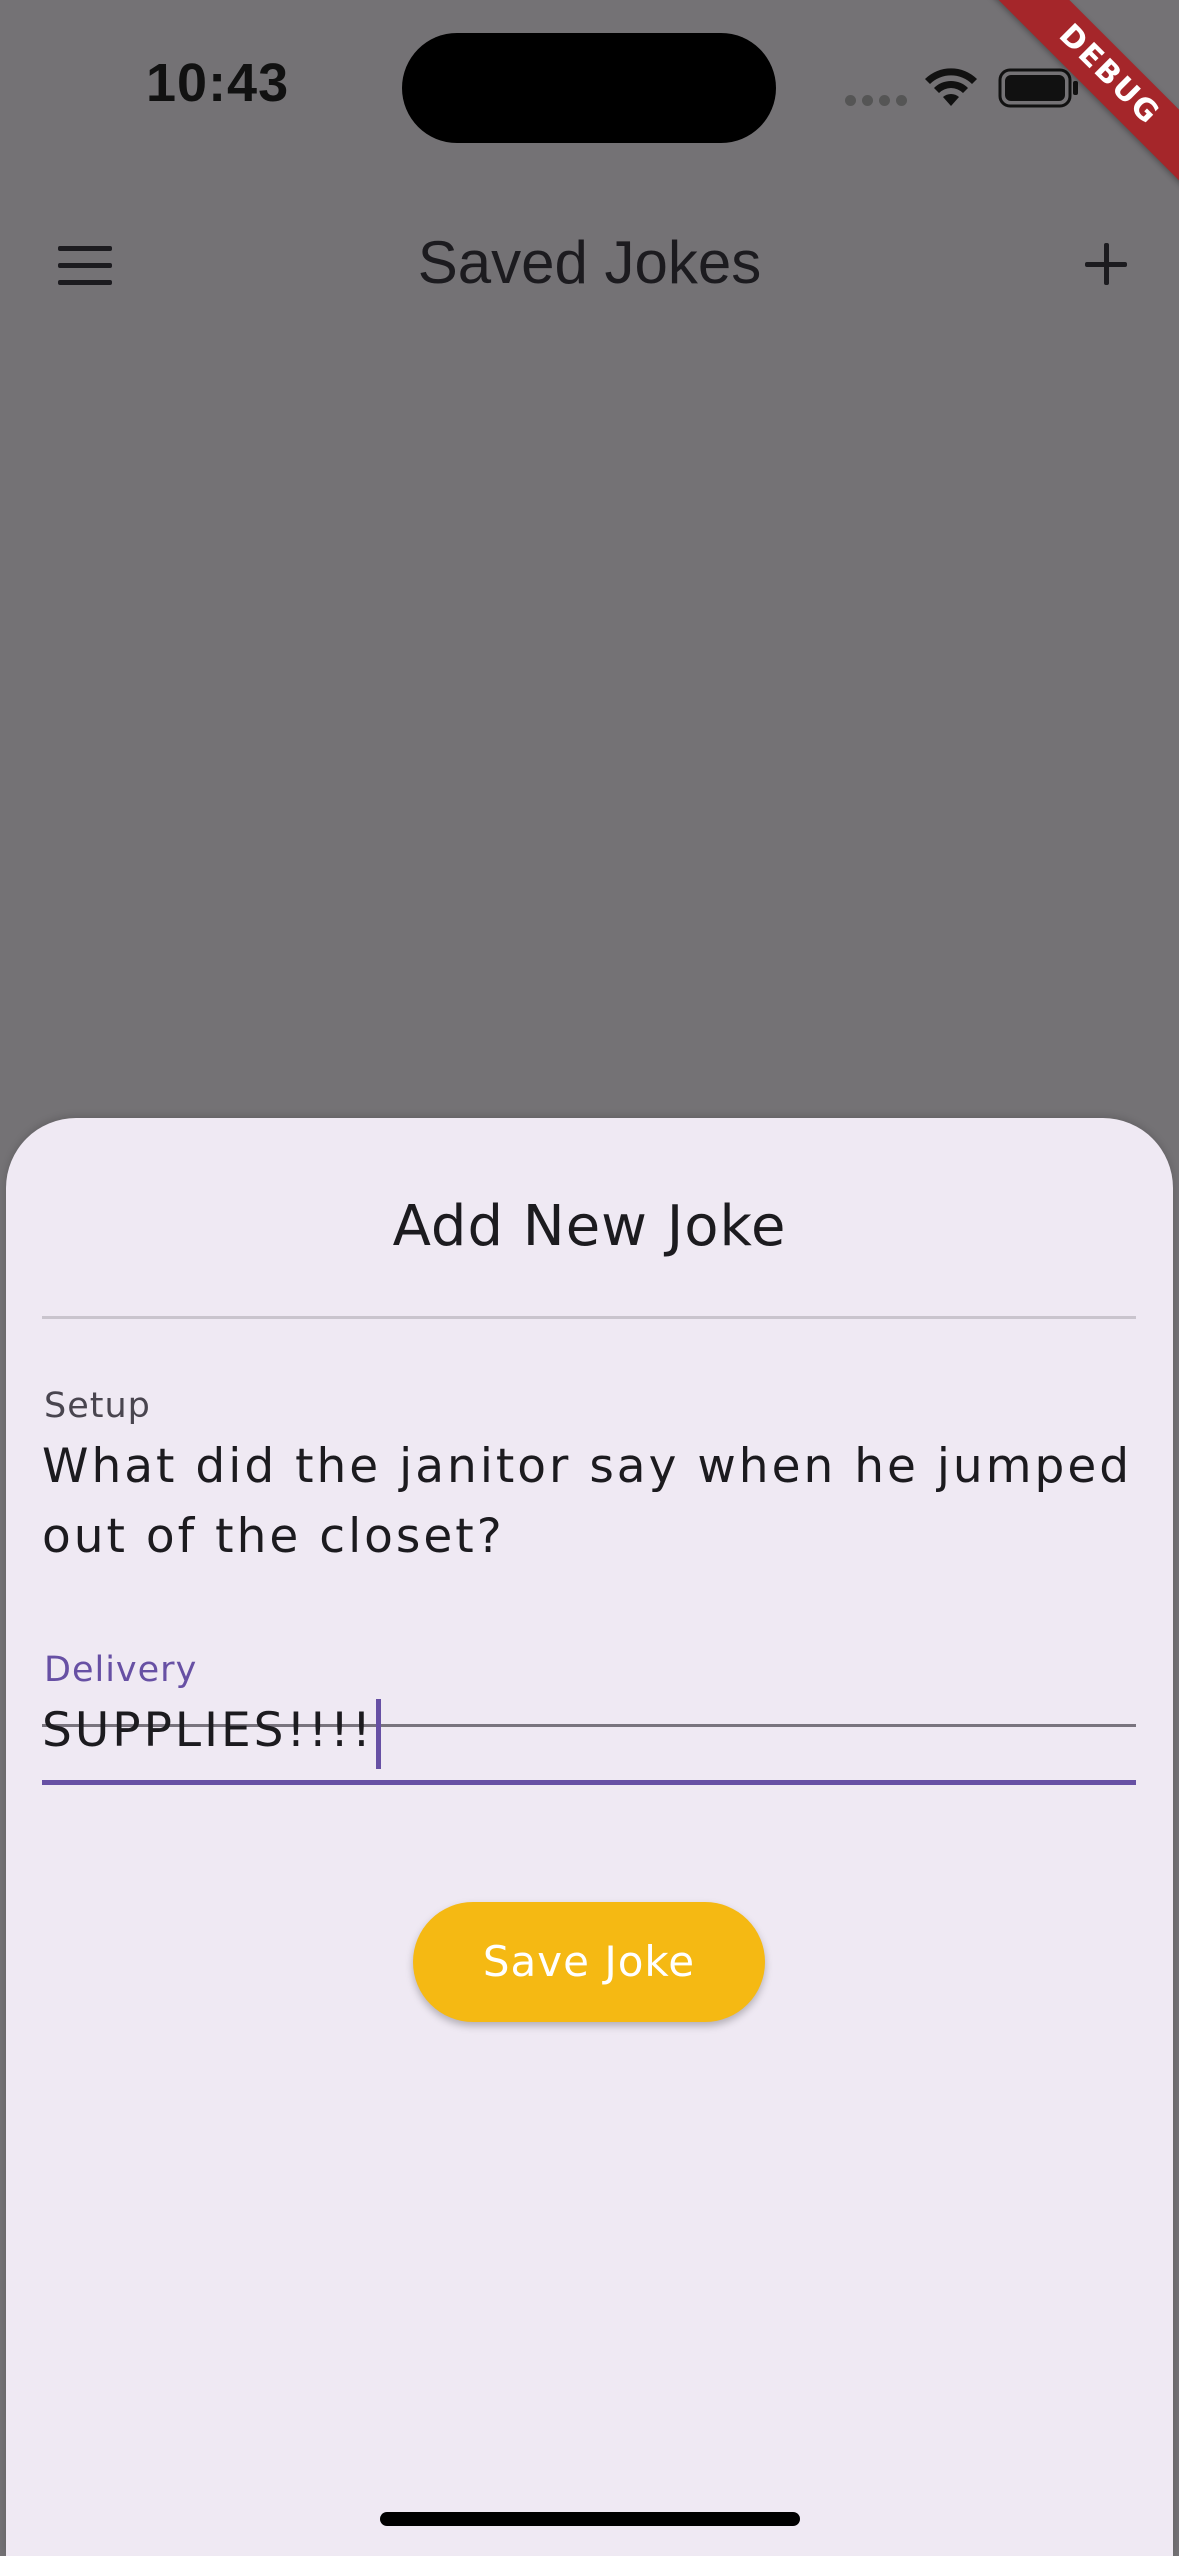 Image resolution: width=1179 pixels, height=2556 pixels. I want to click on setup-label: Setup, so click(97, 1406).